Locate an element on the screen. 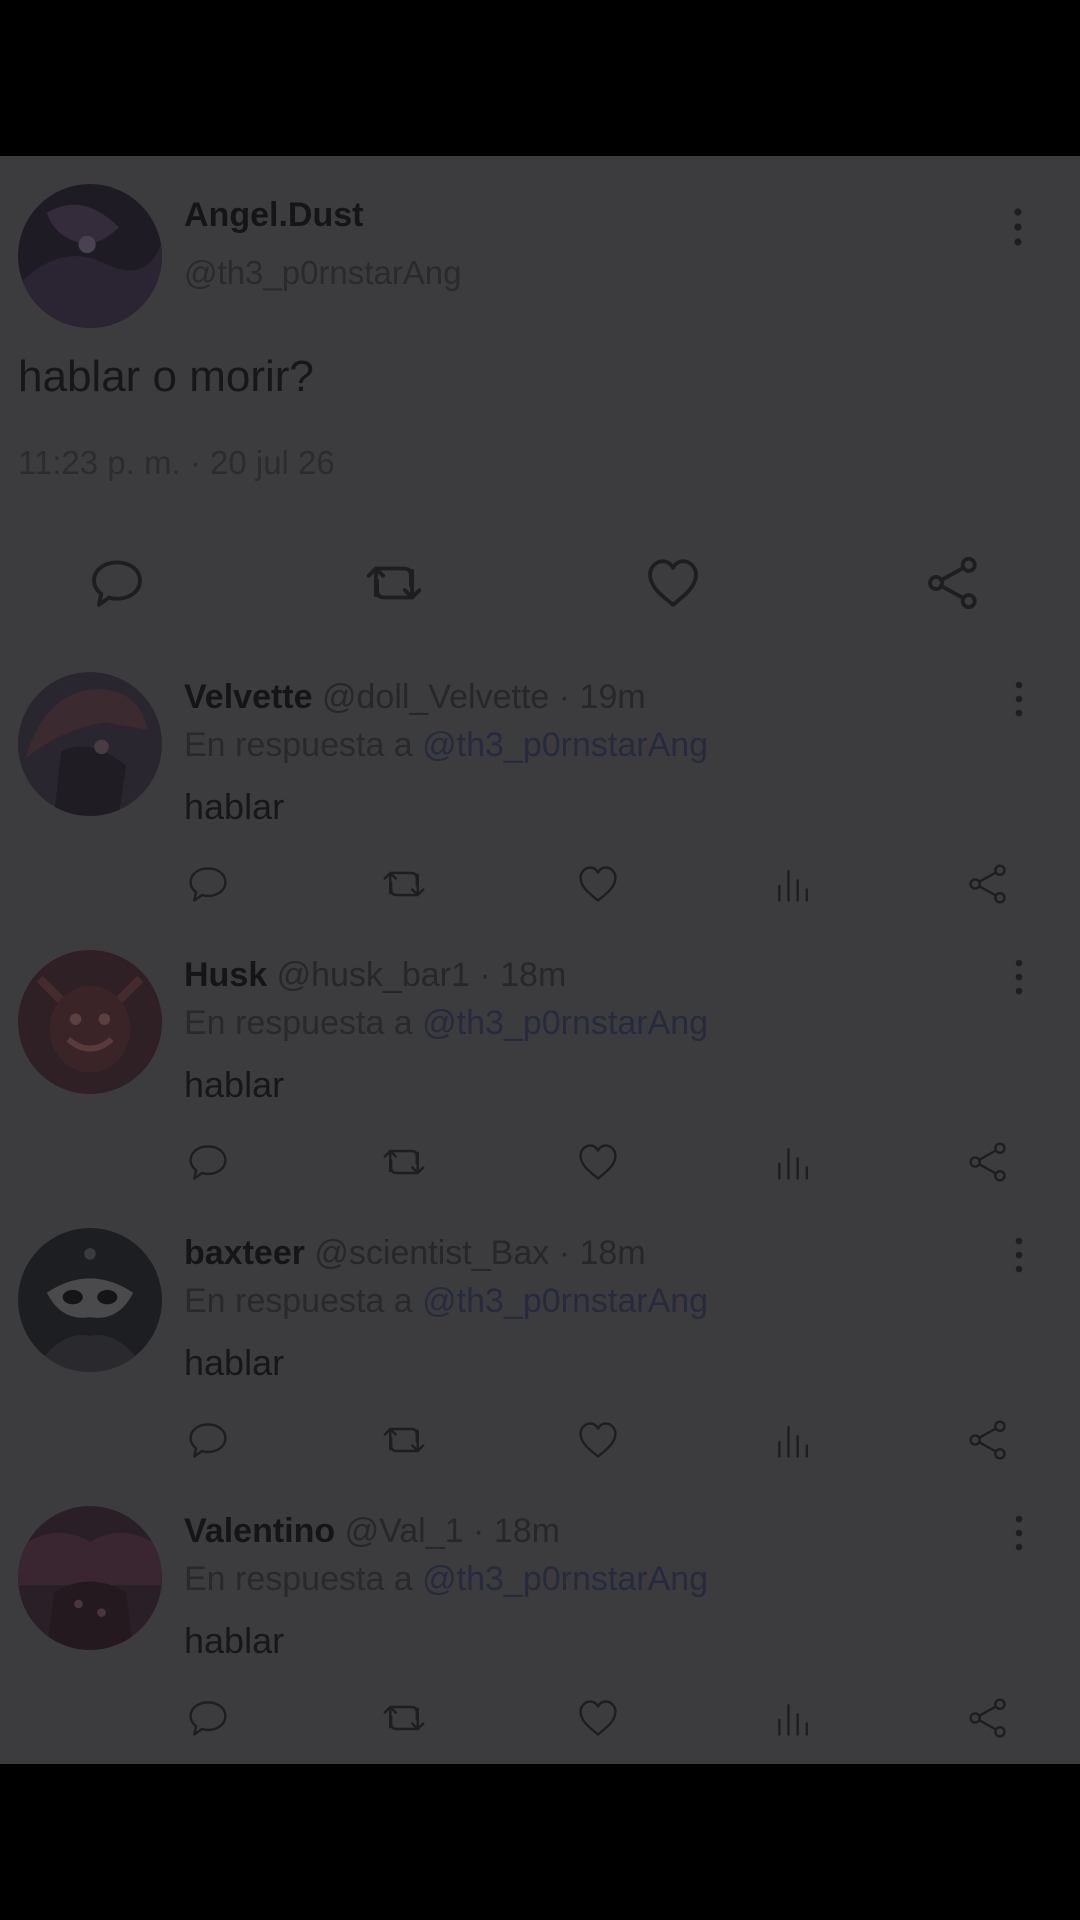 Image resolution: width=1080 pixels, height=1920 pixels. author-name: Angel.Dust is located at coordinates (273, 215).